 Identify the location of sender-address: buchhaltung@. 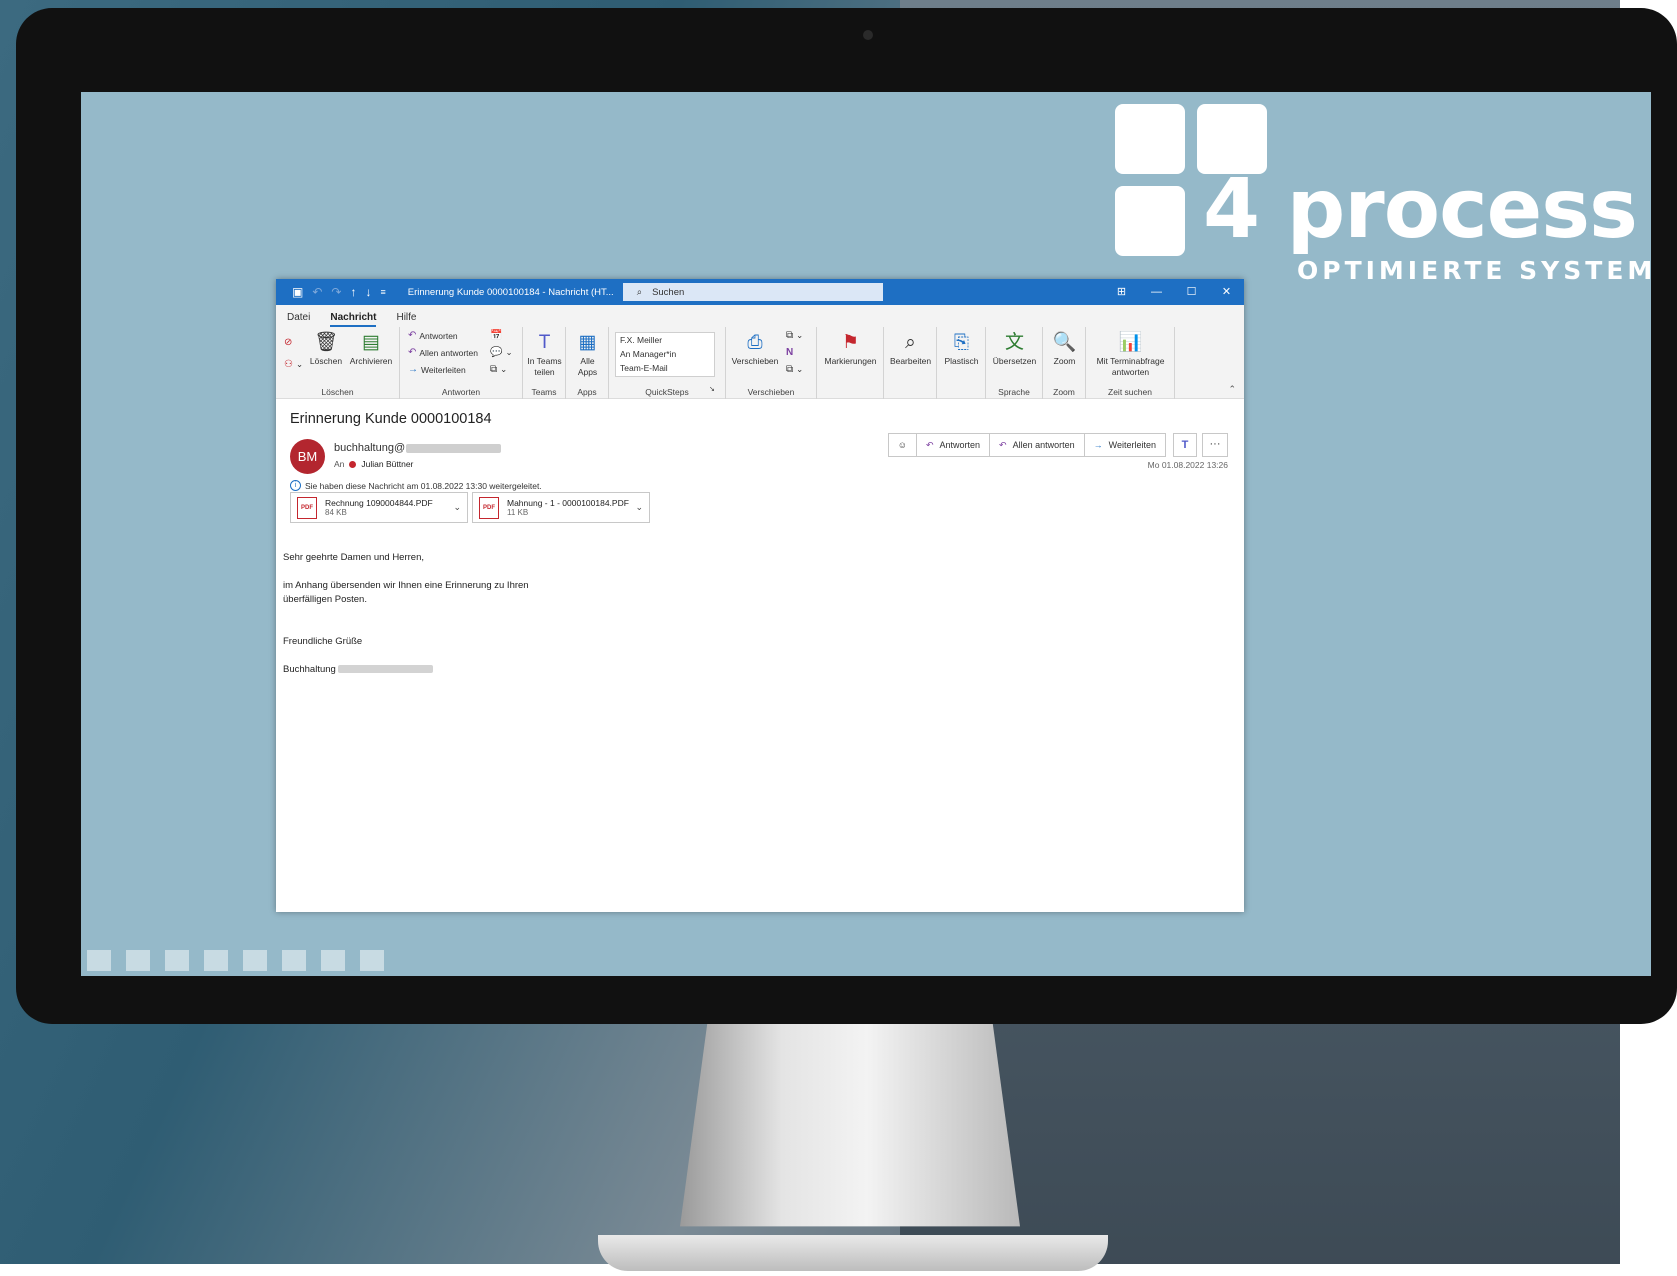
(418, 448).